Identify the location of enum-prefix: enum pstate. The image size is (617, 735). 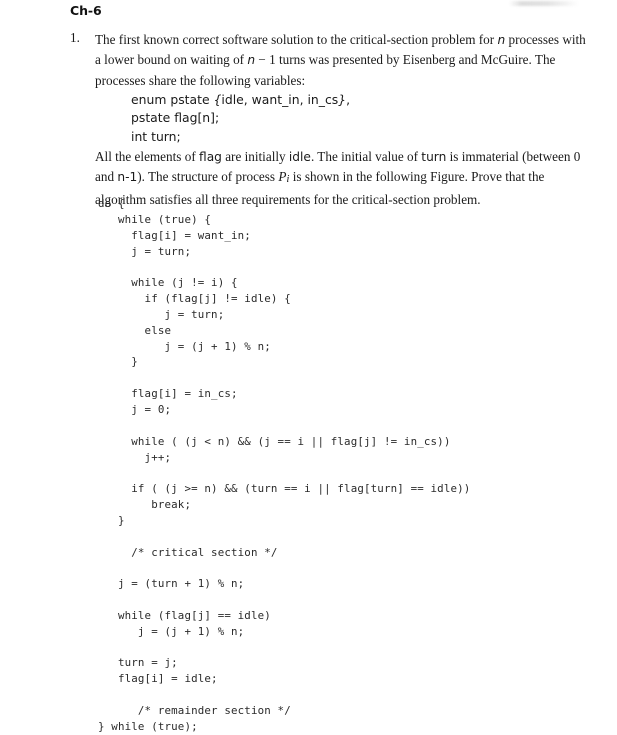
(172, 100).